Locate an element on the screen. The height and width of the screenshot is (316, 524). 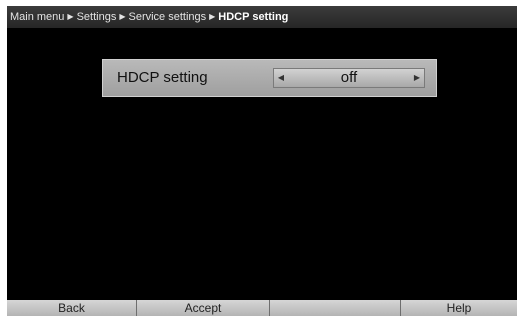
blank-button is located at coordinates (335, 308).